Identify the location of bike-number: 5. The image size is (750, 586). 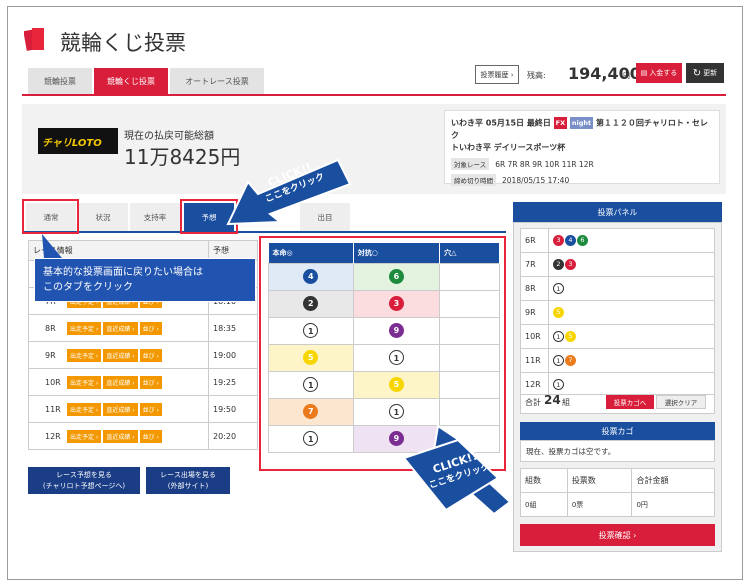
(558, 312).